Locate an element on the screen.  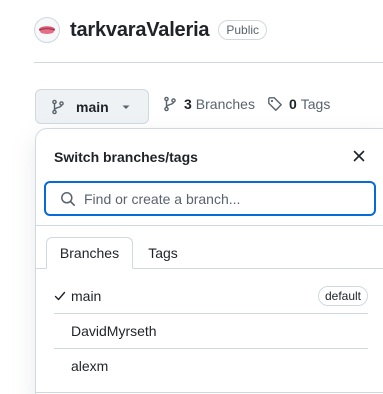
branch-selector-button: main is located at coordinates (92, 106).